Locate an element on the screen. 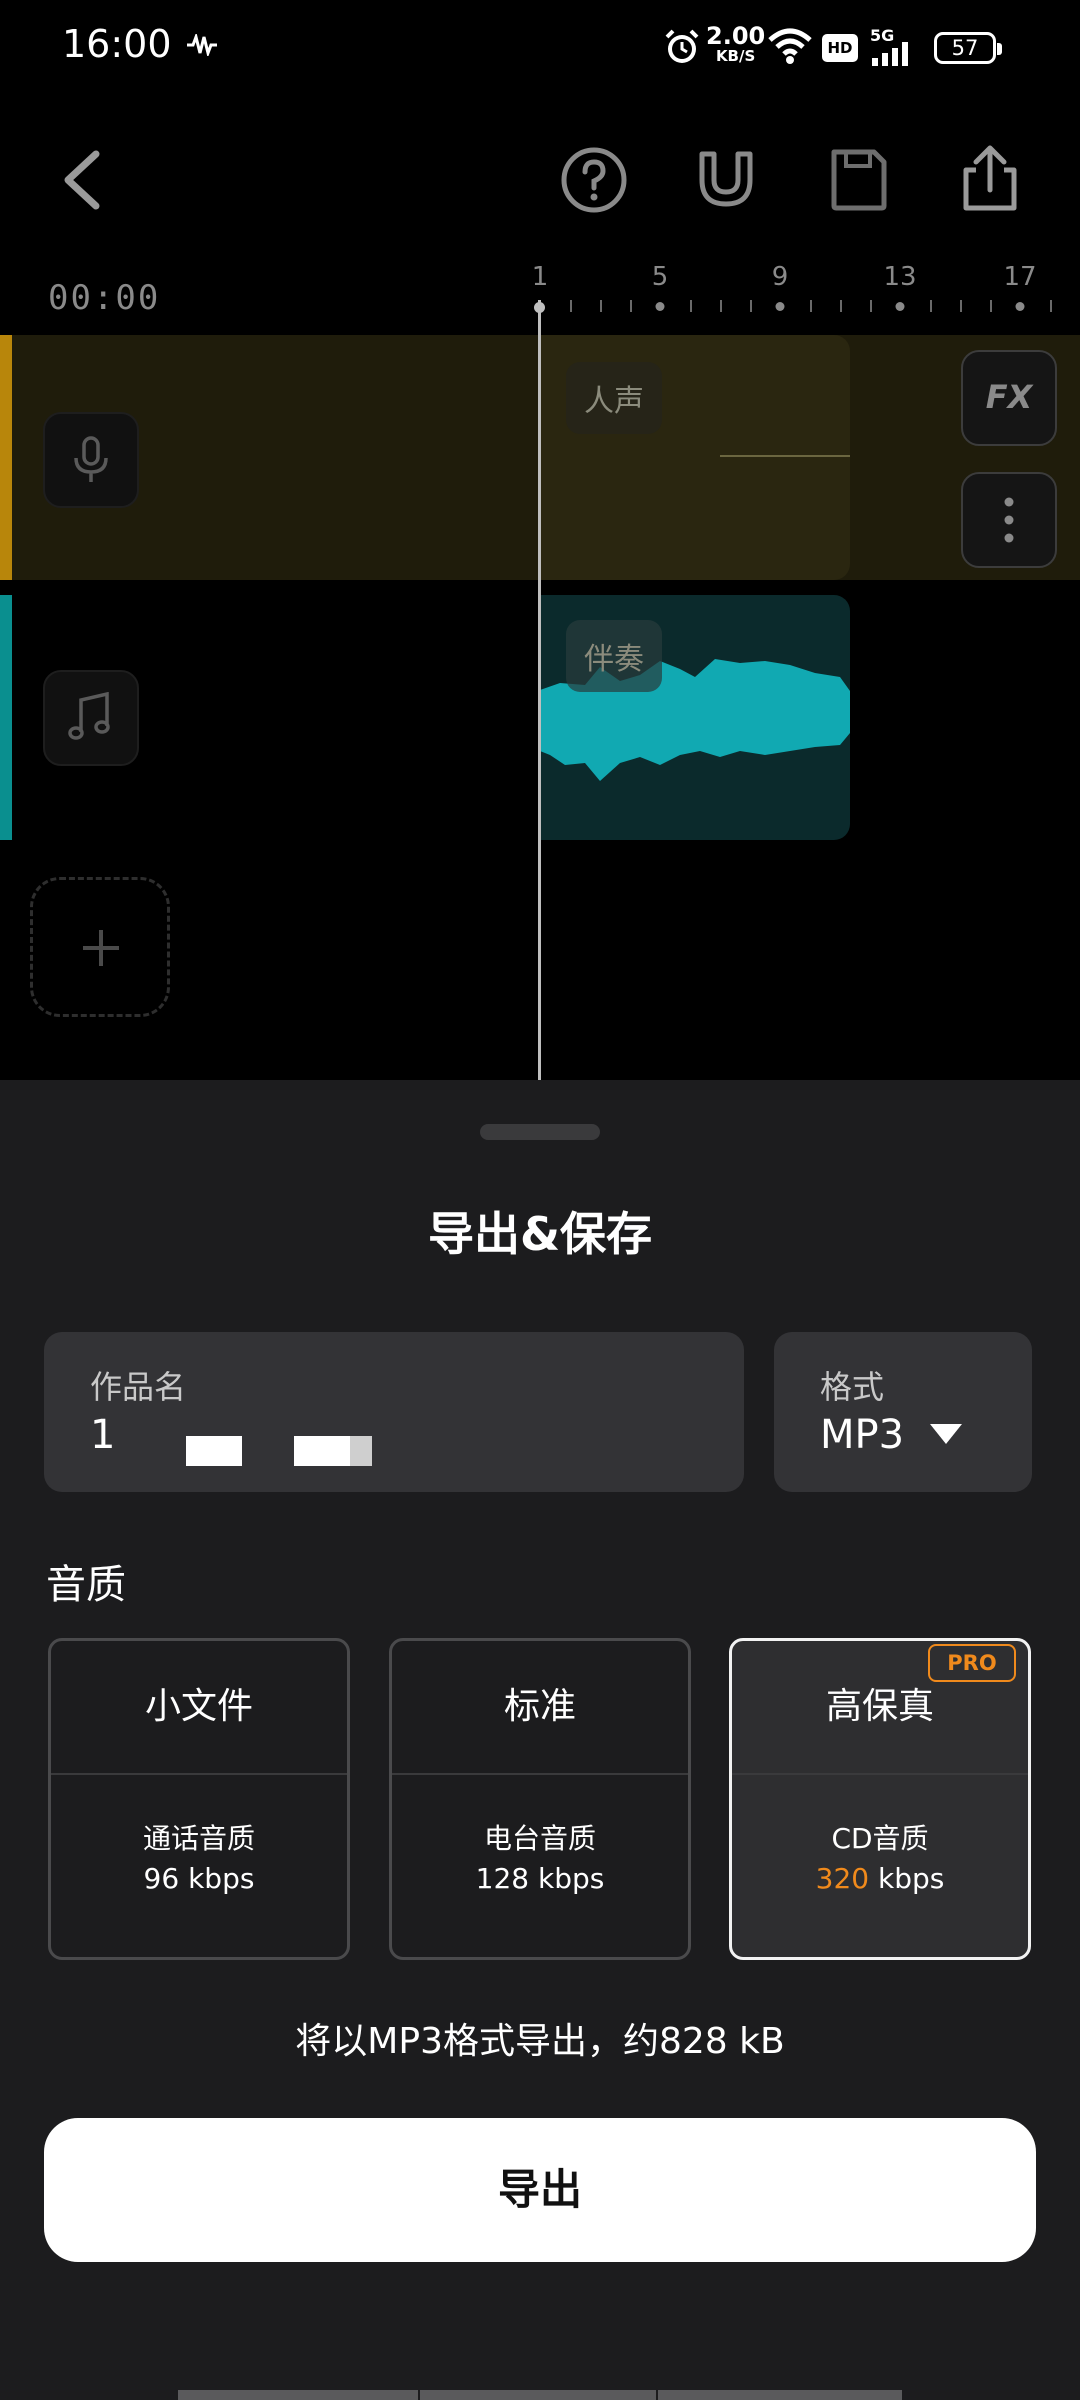 The image size is (1080, 2400). work-name-field: 作品名 1 is located at coordinates (394, 1412).